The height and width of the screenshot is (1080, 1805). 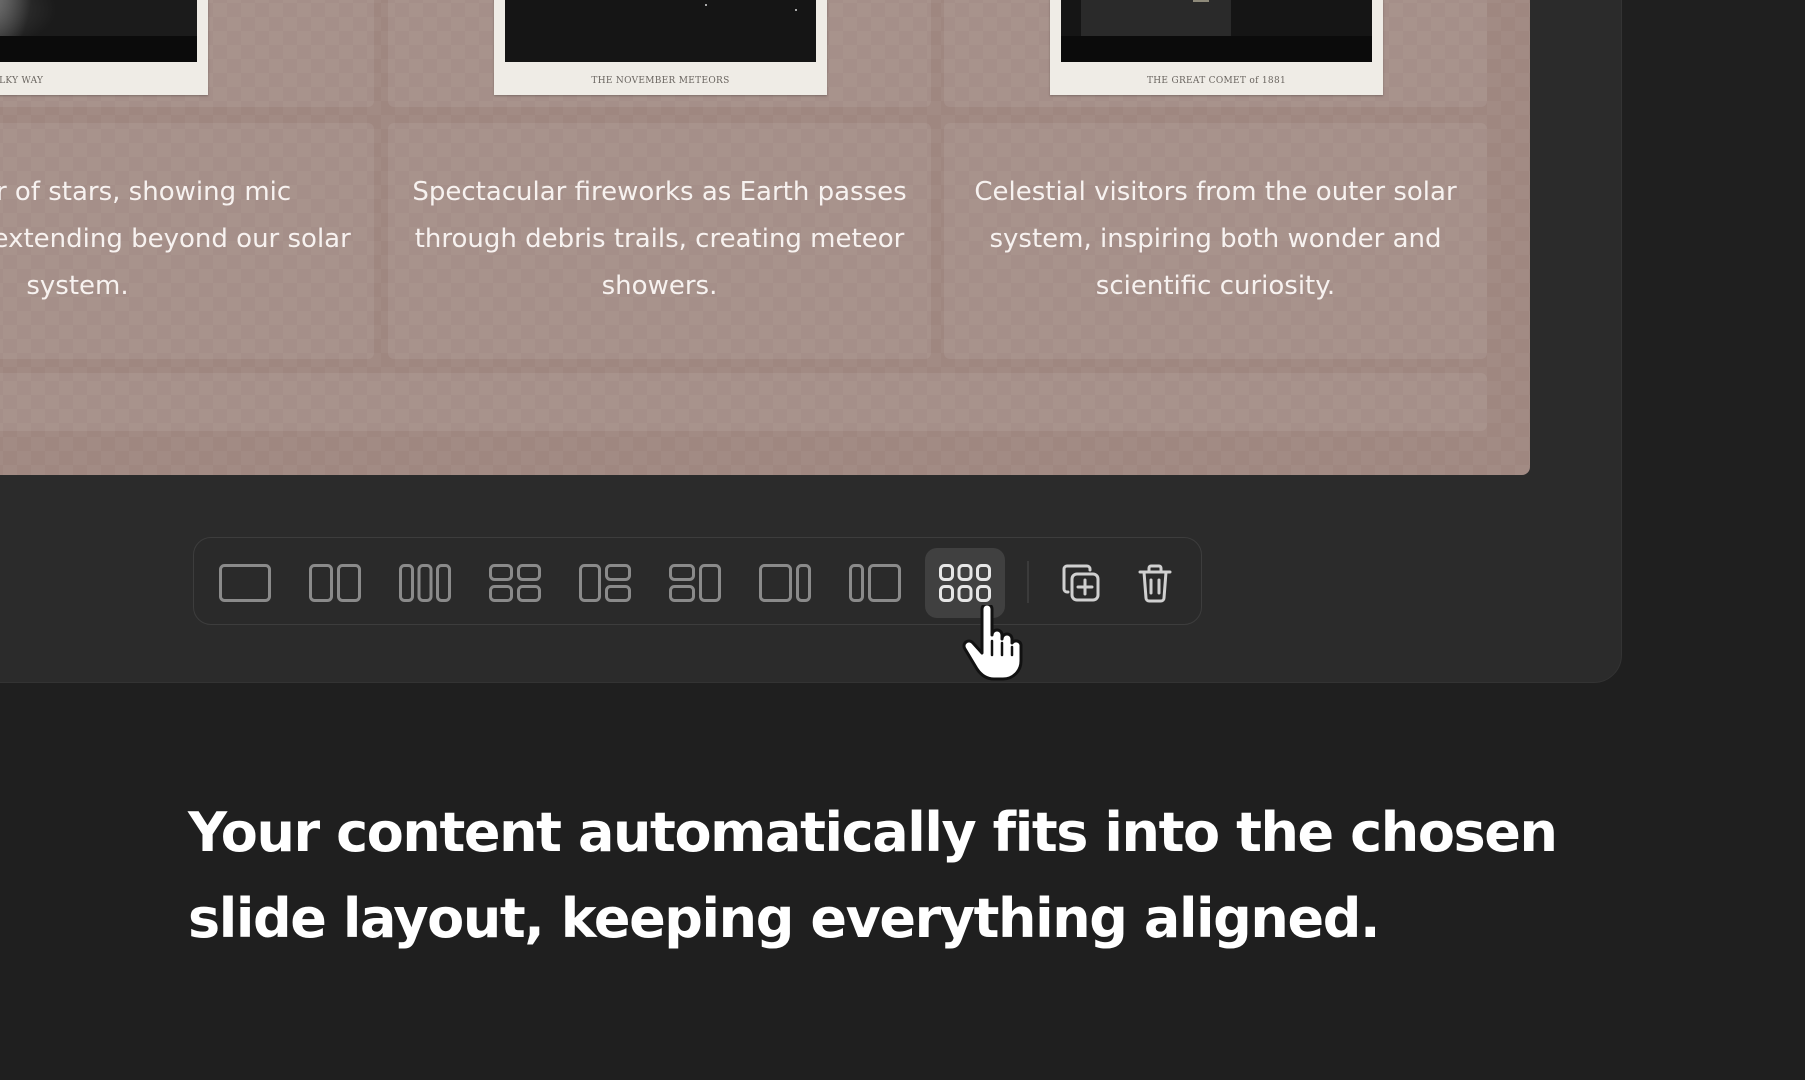 I want to click on layout-wide-left-narrow-right-icon, so click(x=785, y=583).